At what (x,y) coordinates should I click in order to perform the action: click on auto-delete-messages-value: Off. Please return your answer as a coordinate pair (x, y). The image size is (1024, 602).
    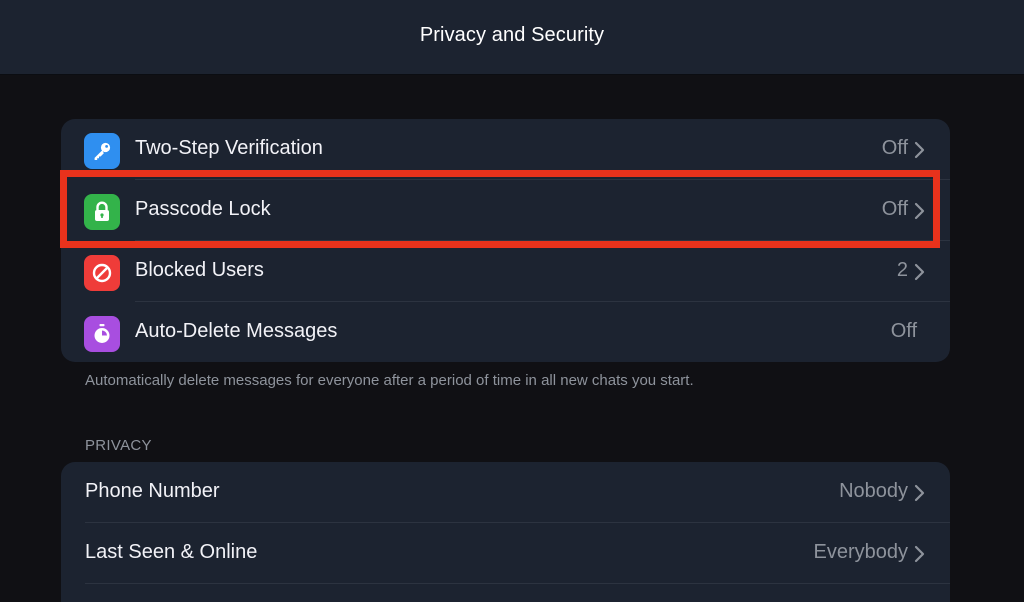
    Looking at the image, I should click on (903, 331).